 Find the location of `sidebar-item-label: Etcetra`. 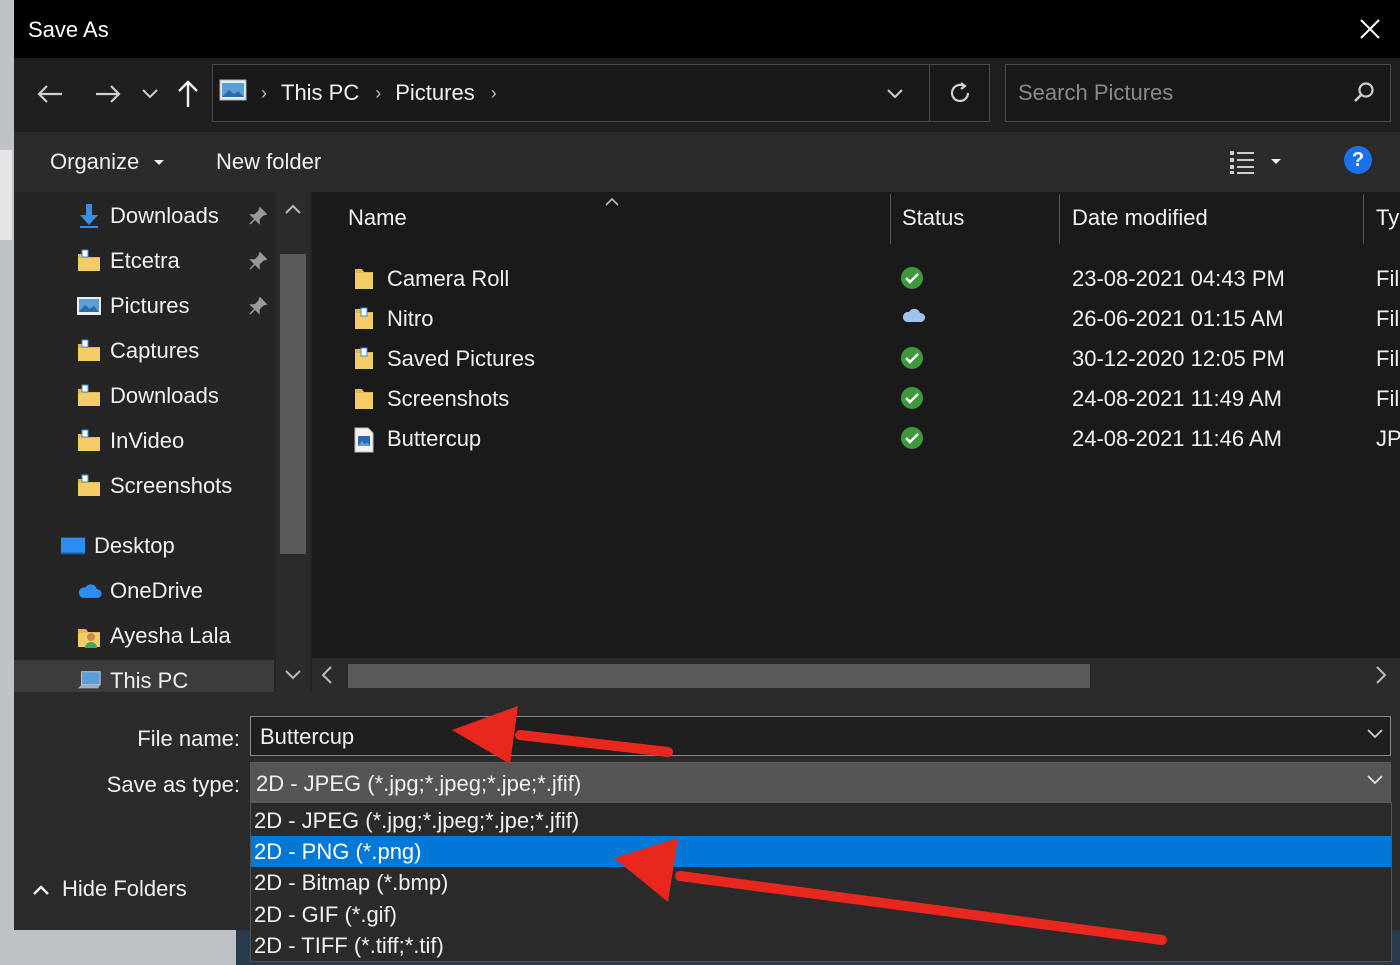

sidebar-item-label: Etcetra is located at coordinates (145, 260).